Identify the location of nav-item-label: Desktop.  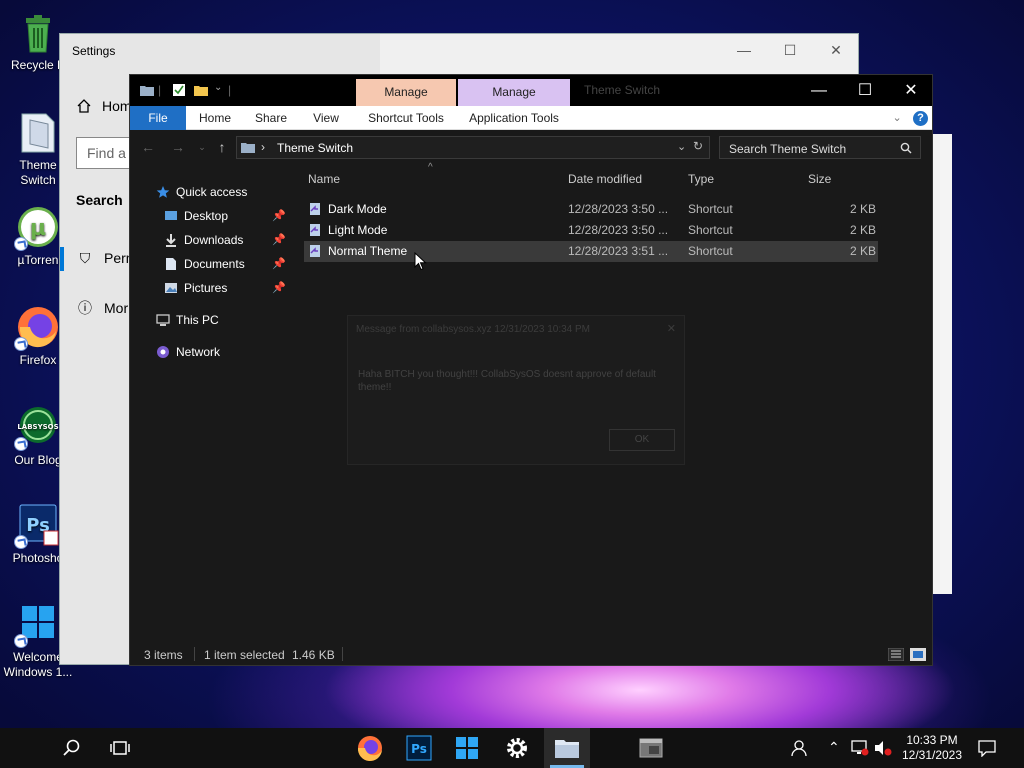
(206, 216).